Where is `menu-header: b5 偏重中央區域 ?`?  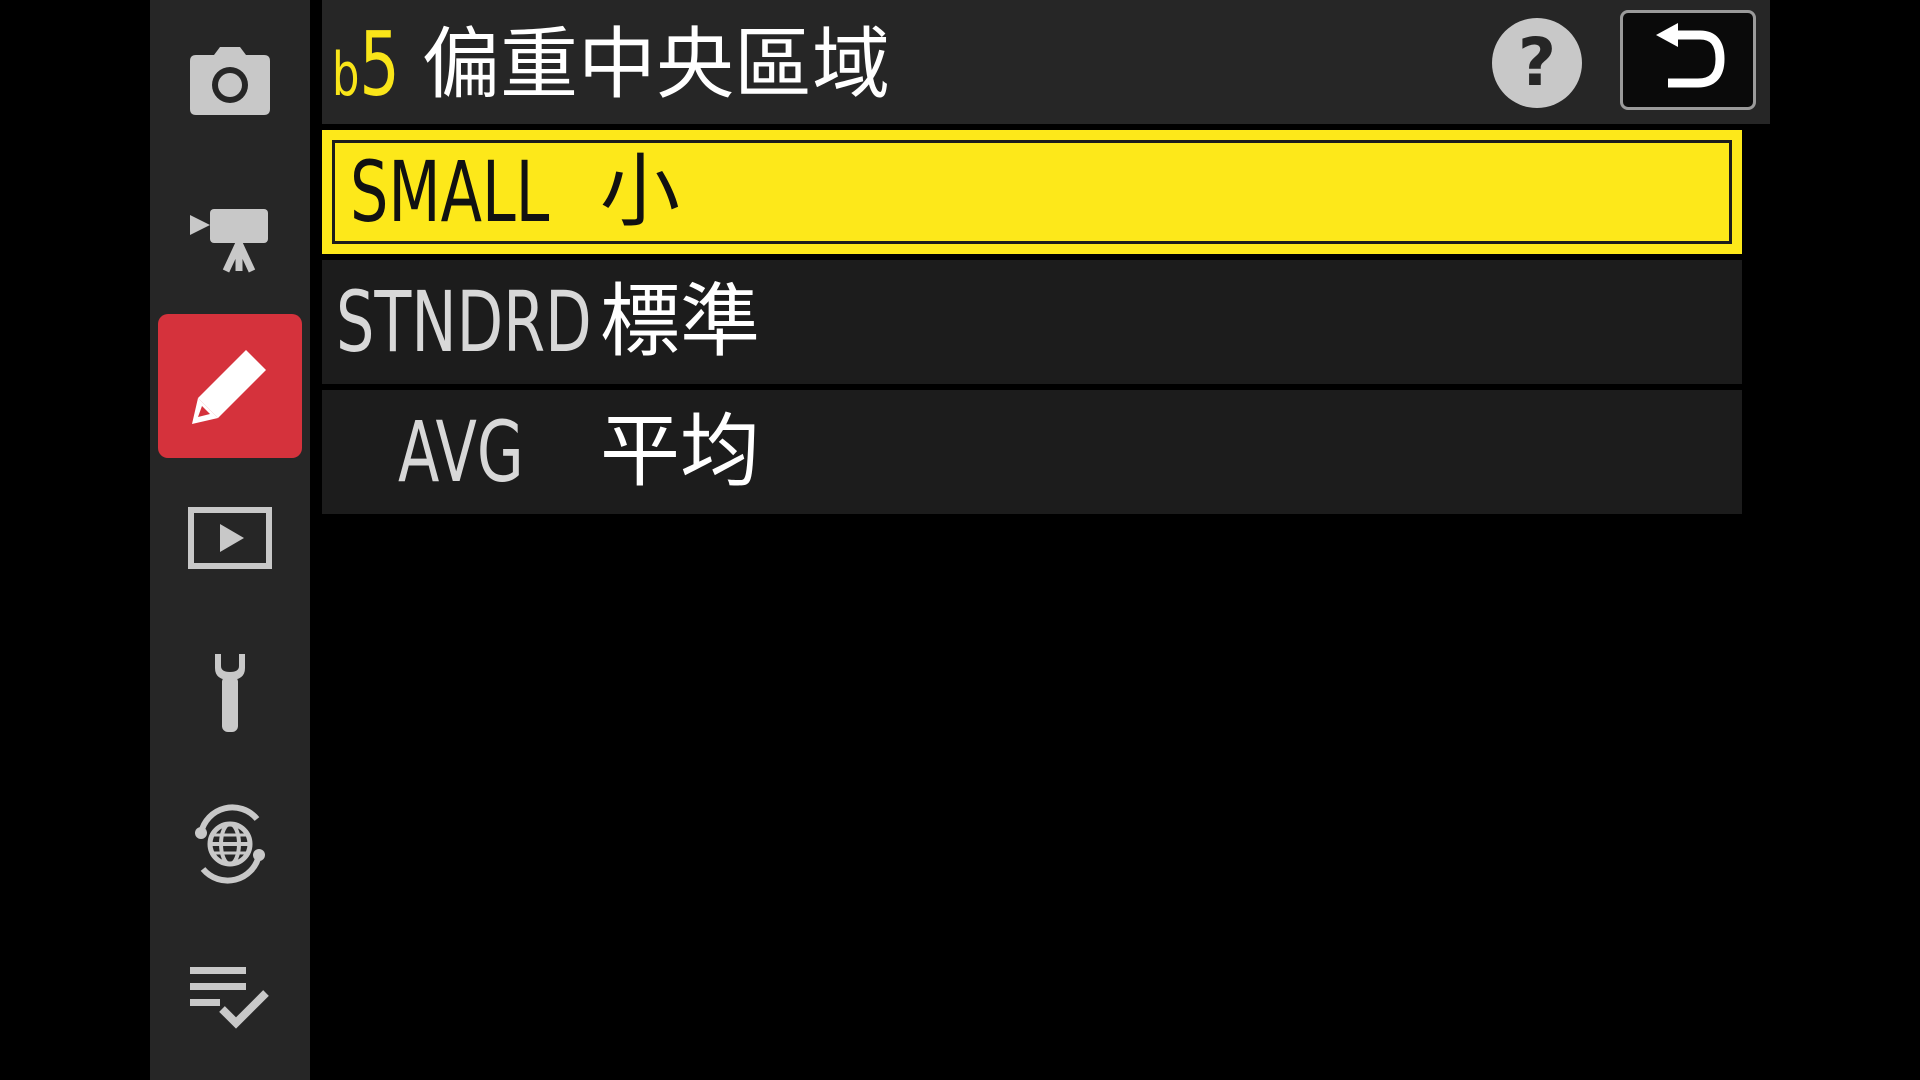 menu-header: b5 偏重中央區域 ? is located at coordinates (1046, 62).